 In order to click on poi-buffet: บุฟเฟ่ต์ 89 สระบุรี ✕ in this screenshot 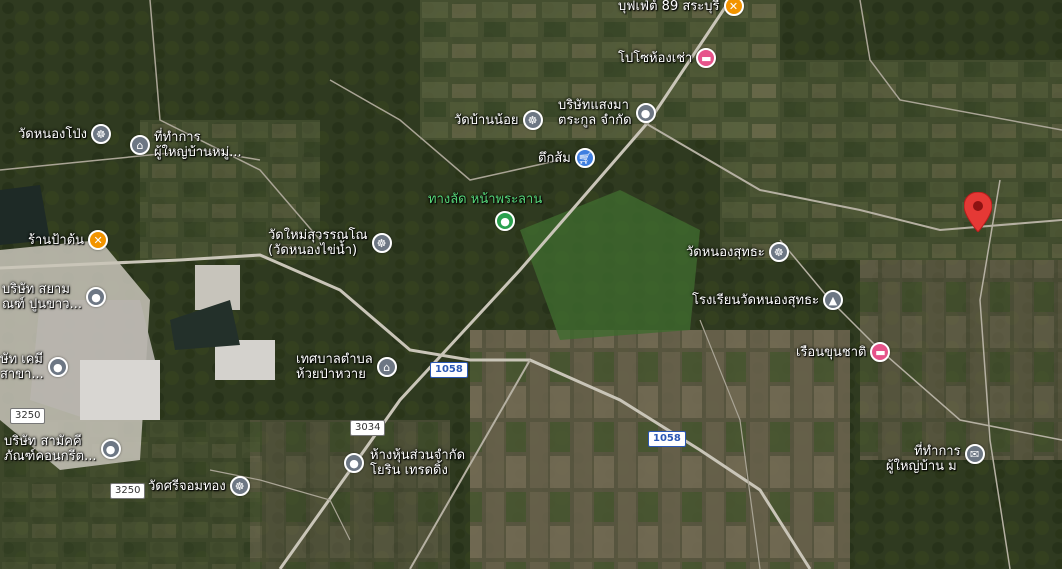, I will do `click(681, 8)`.